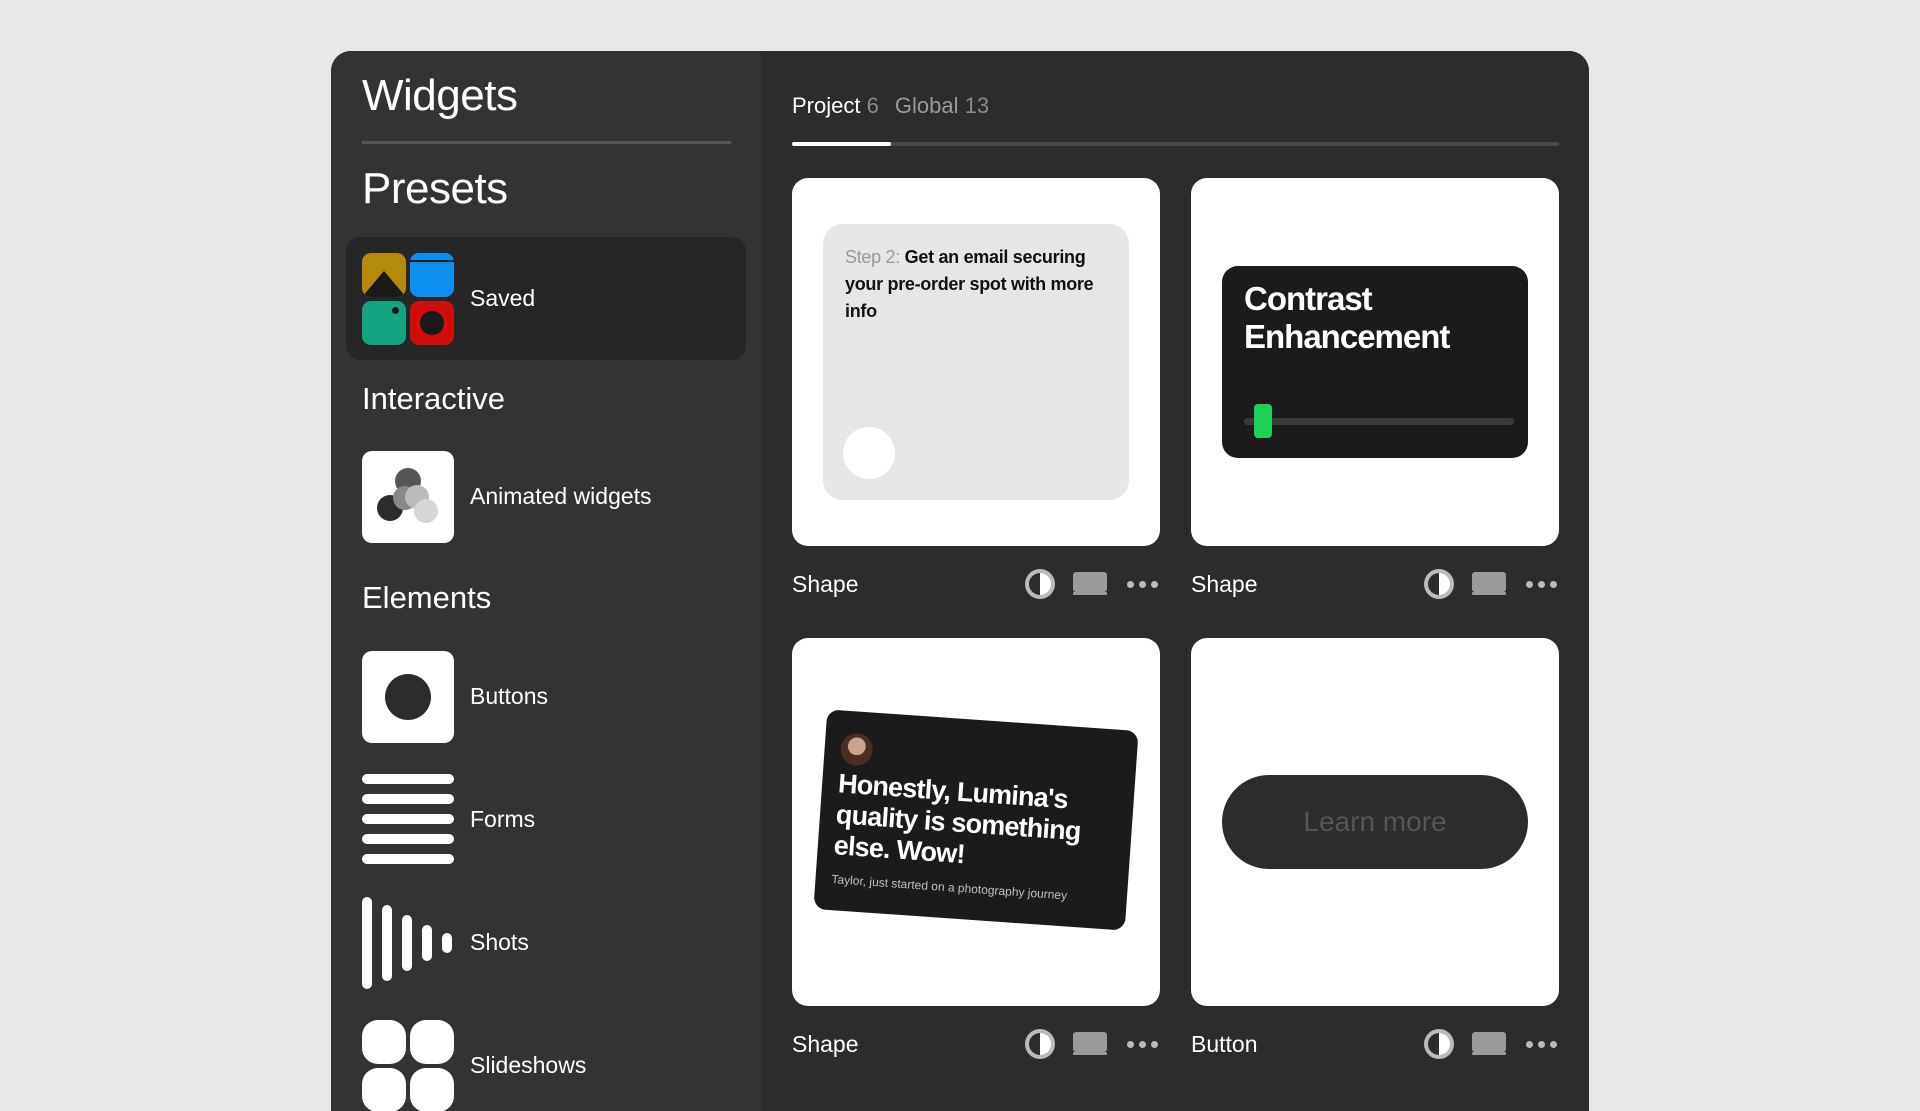 The width and height of the screenshot is (1920, 1111). I want to click on presets-heading: Presets, so click(435, 189).